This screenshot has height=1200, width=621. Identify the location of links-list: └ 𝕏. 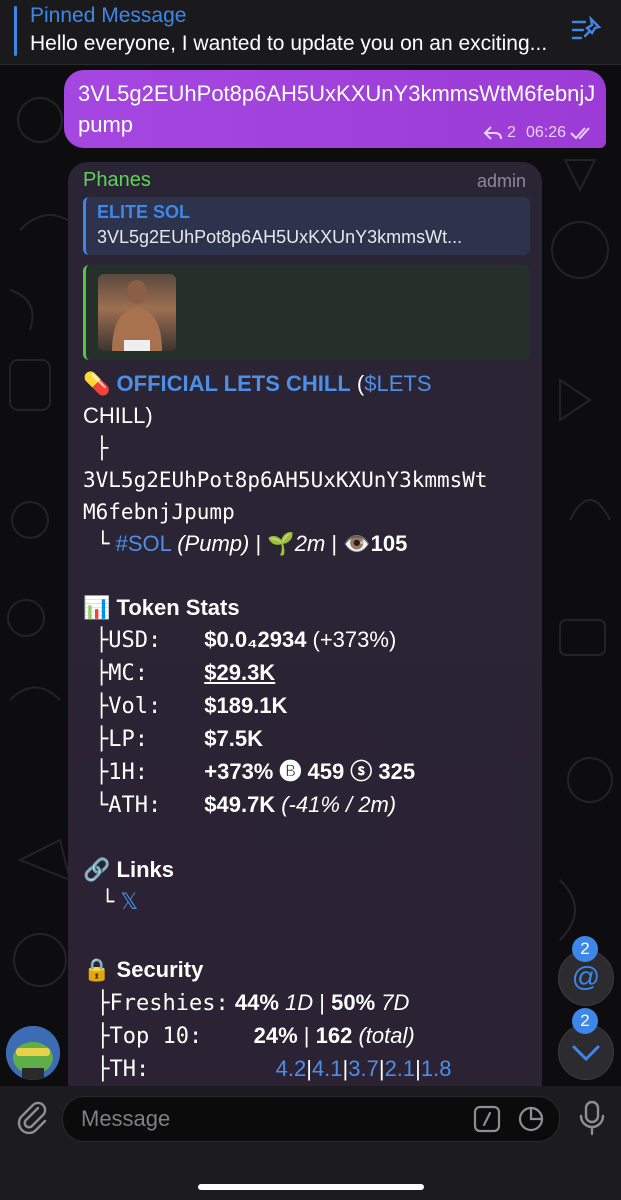
(308, 902).